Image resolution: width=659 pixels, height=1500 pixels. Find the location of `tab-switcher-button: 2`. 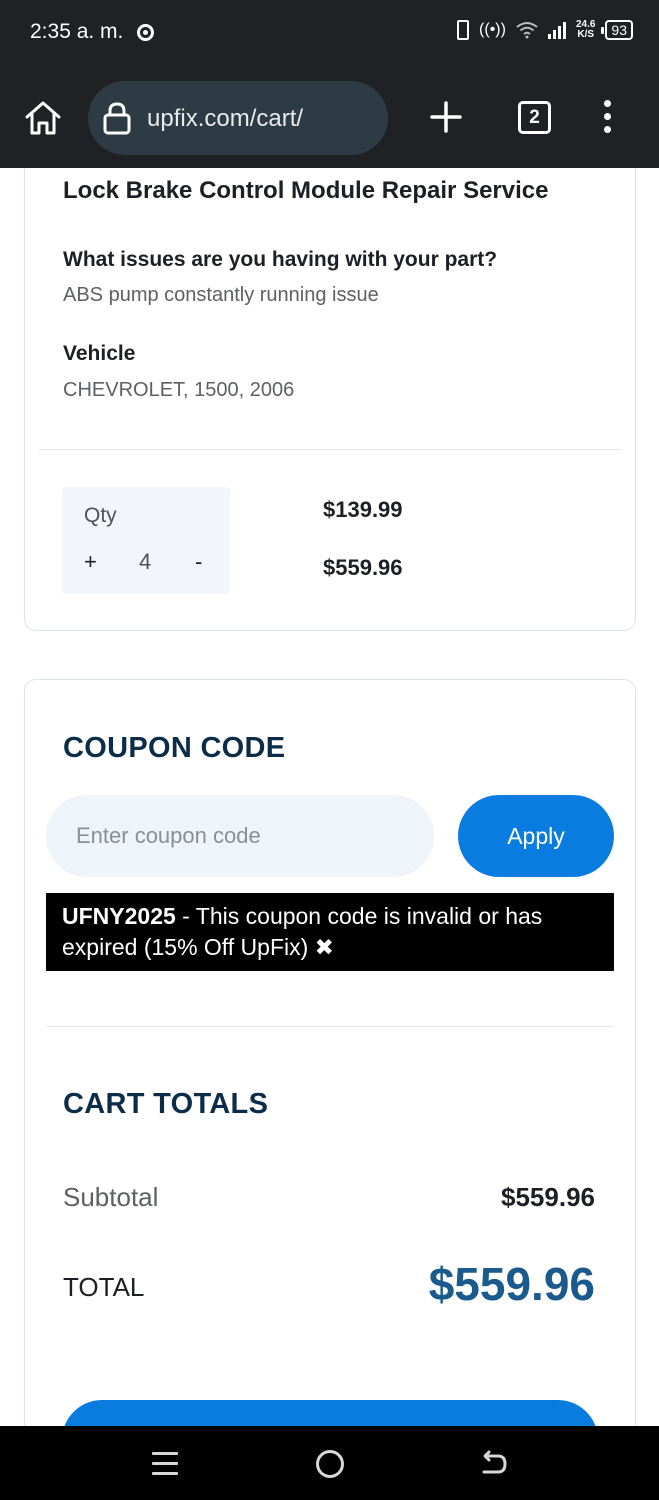

tab-switcher-button: 2 is located at coordinates (534, 117).